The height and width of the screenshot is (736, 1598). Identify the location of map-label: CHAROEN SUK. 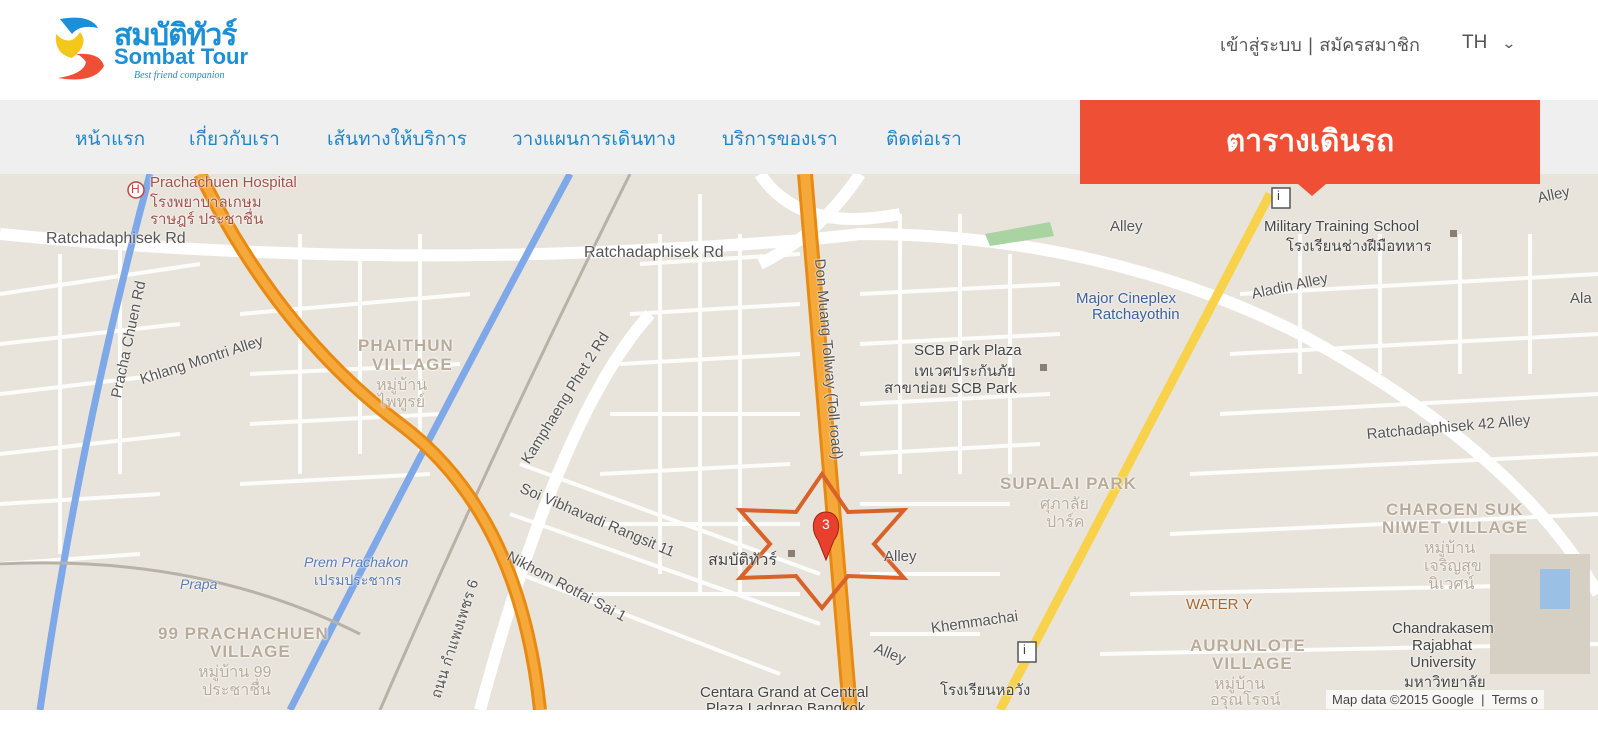
(1455, 509).